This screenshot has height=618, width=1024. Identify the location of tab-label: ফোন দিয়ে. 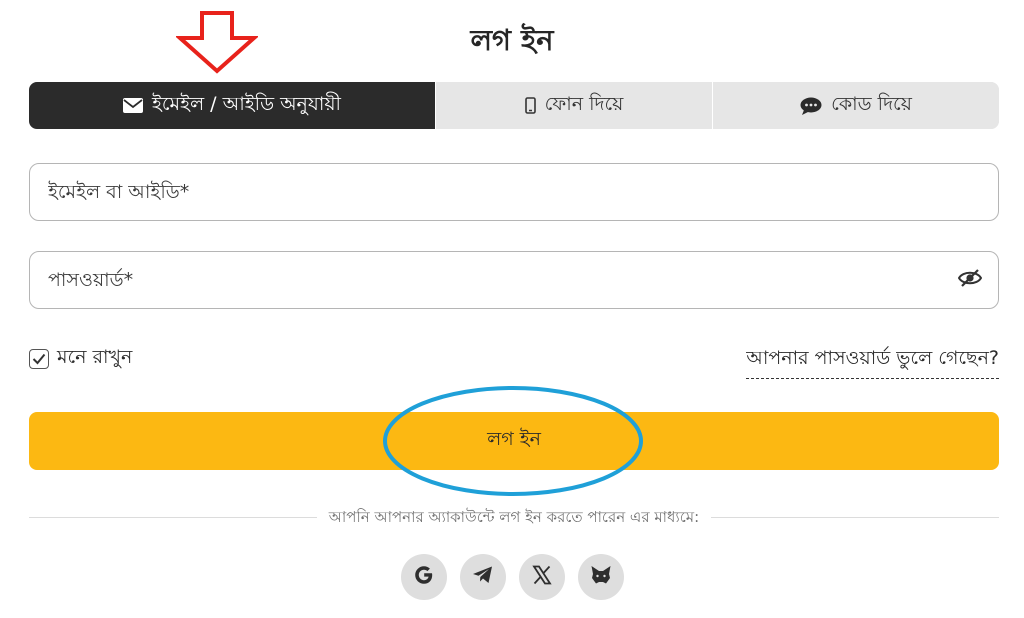
(584, 103).